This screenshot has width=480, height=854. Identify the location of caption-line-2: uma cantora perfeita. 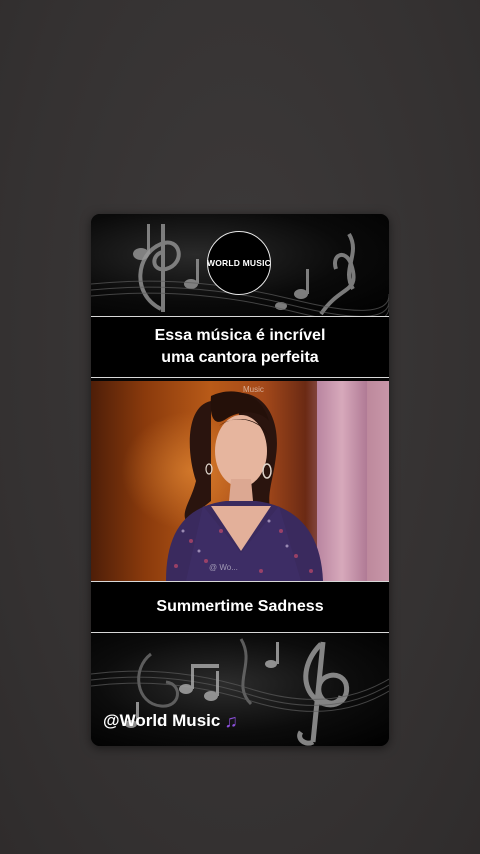
(240, 357).